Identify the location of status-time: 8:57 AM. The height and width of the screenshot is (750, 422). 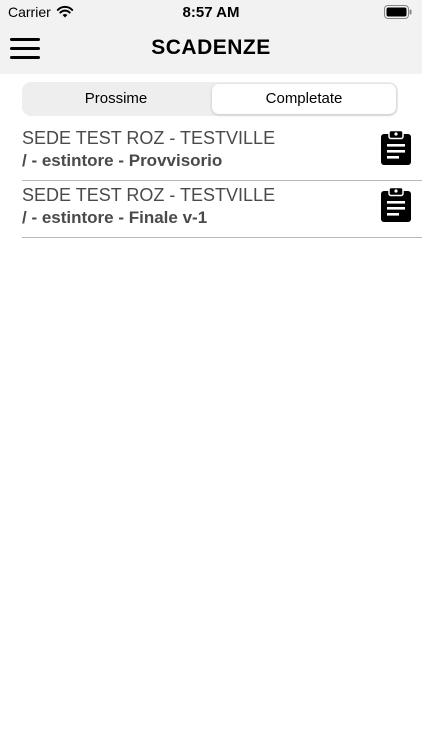
(211, 12).